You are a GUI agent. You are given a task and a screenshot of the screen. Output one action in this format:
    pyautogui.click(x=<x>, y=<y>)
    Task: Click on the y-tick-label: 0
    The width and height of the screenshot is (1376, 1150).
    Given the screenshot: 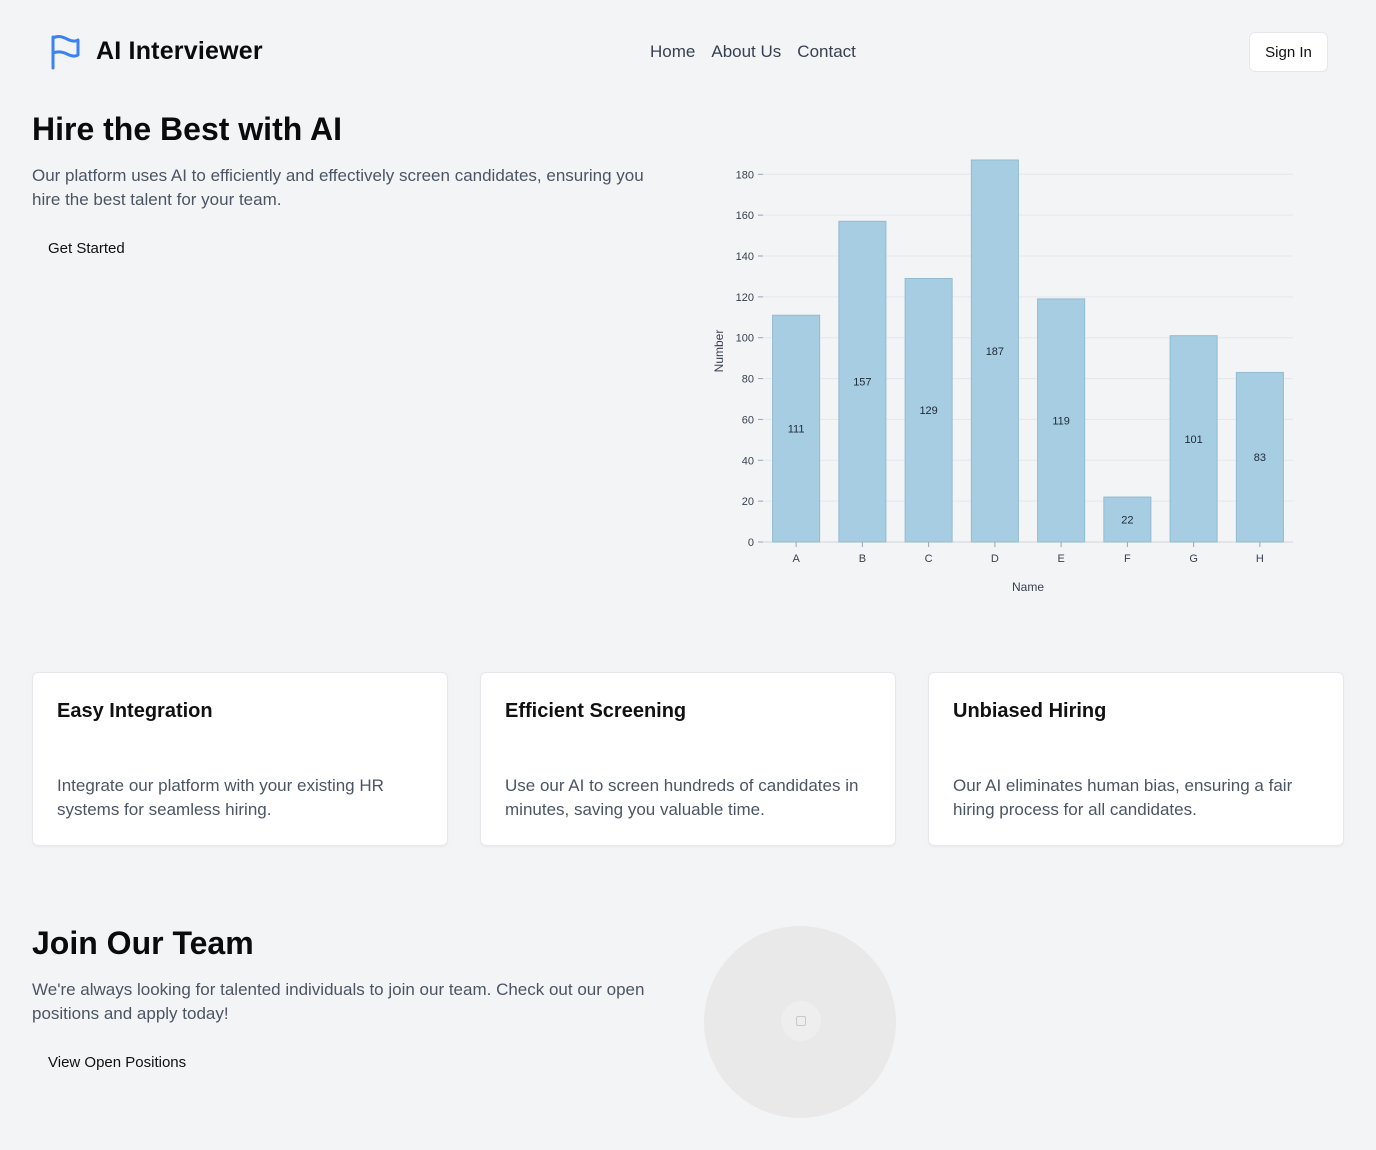 What is the action you would take?
    pyautogui.click(x=751, y=543)
    